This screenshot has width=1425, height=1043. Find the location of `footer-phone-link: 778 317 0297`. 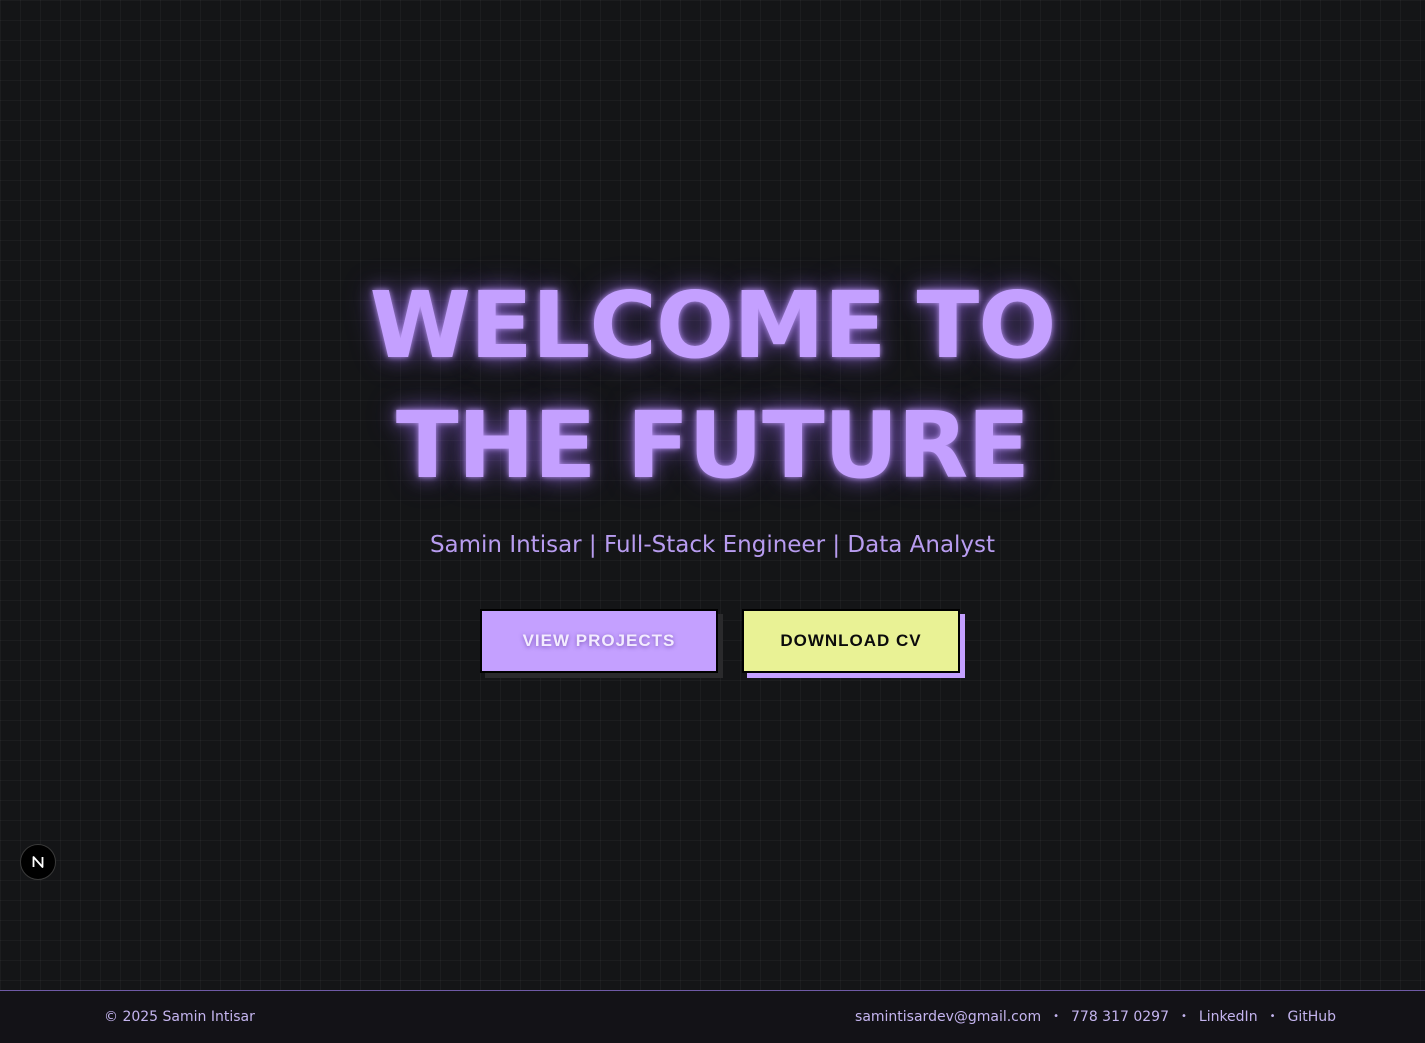

footer-phone-link: 778 317 0297 is located at coordinates (1120, 1017).